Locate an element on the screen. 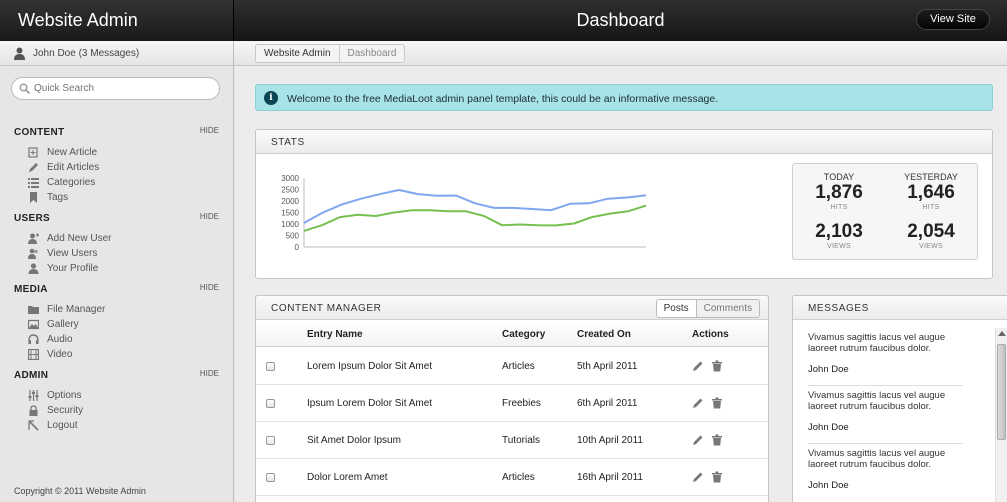 Image resolution: width=1007 pixels, height=502 pixels. logout-icon is located at coordinates (33, 425).